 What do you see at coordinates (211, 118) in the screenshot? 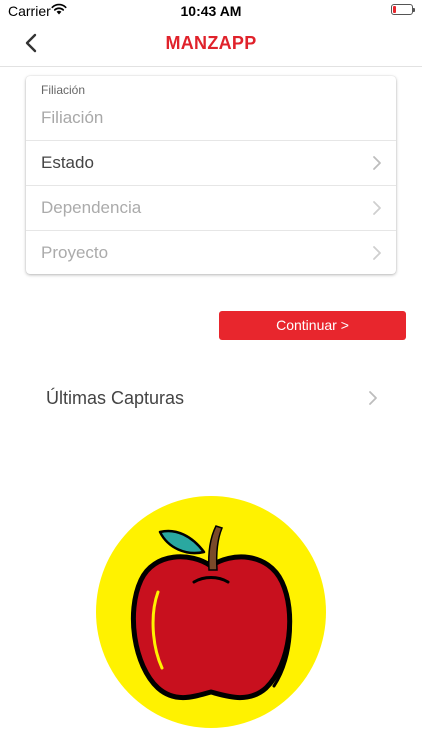
I see `filiacion-input` at bounding box center [211, 118].